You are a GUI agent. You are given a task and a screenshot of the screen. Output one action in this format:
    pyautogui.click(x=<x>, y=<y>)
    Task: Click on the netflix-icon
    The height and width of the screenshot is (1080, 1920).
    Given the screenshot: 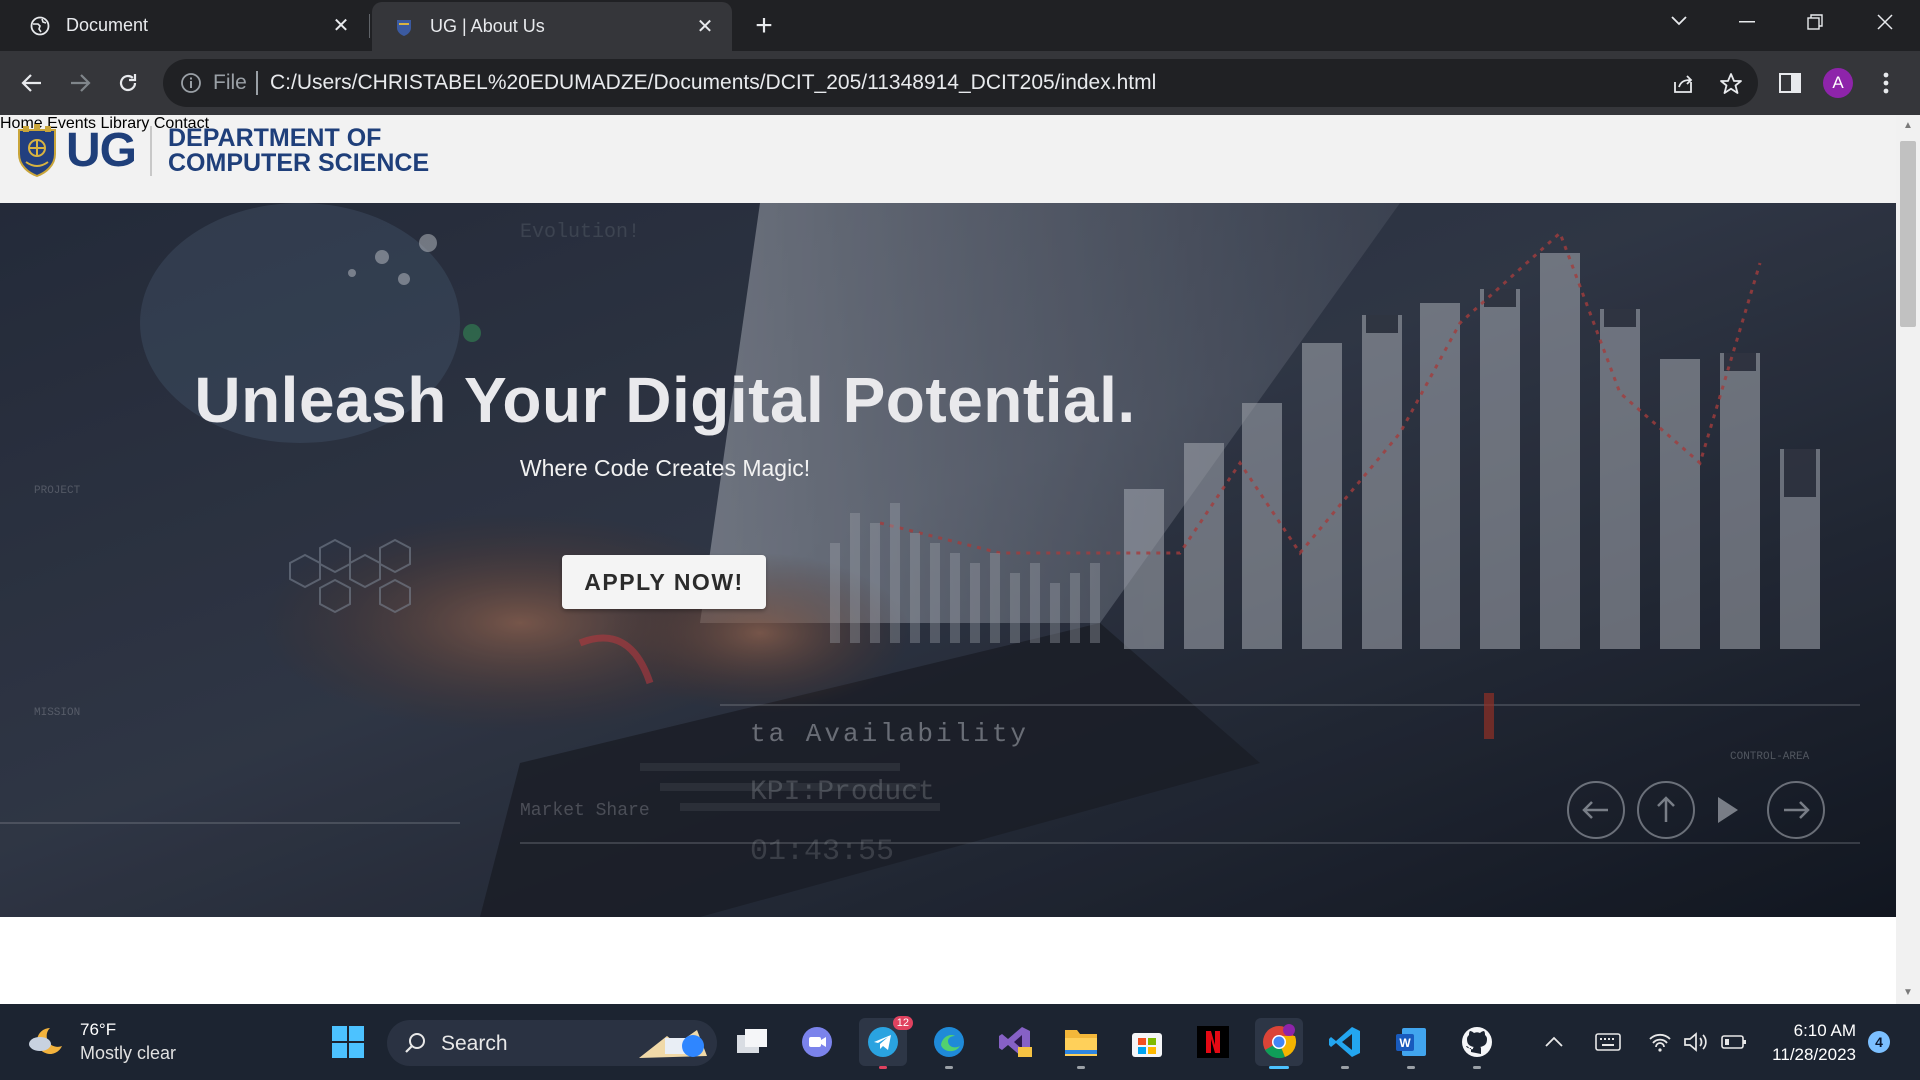 What is the action you would take?
    pyautogui.click(x=1213, y=1042)
    